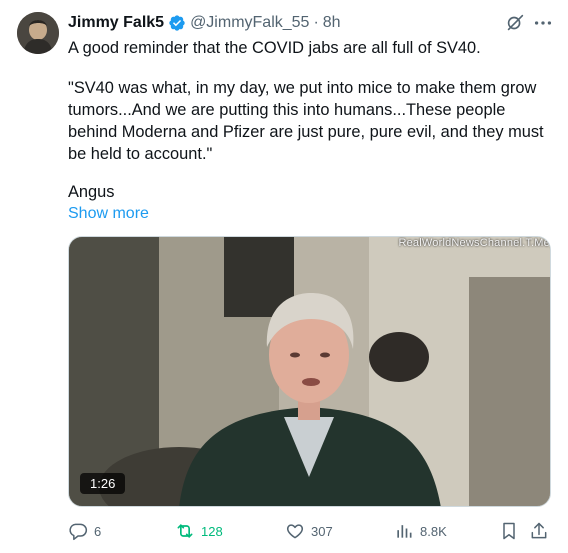  Describe the element at coordinates (433, 531) in the screenshot. I see `views-count: 8.8K` at that location.